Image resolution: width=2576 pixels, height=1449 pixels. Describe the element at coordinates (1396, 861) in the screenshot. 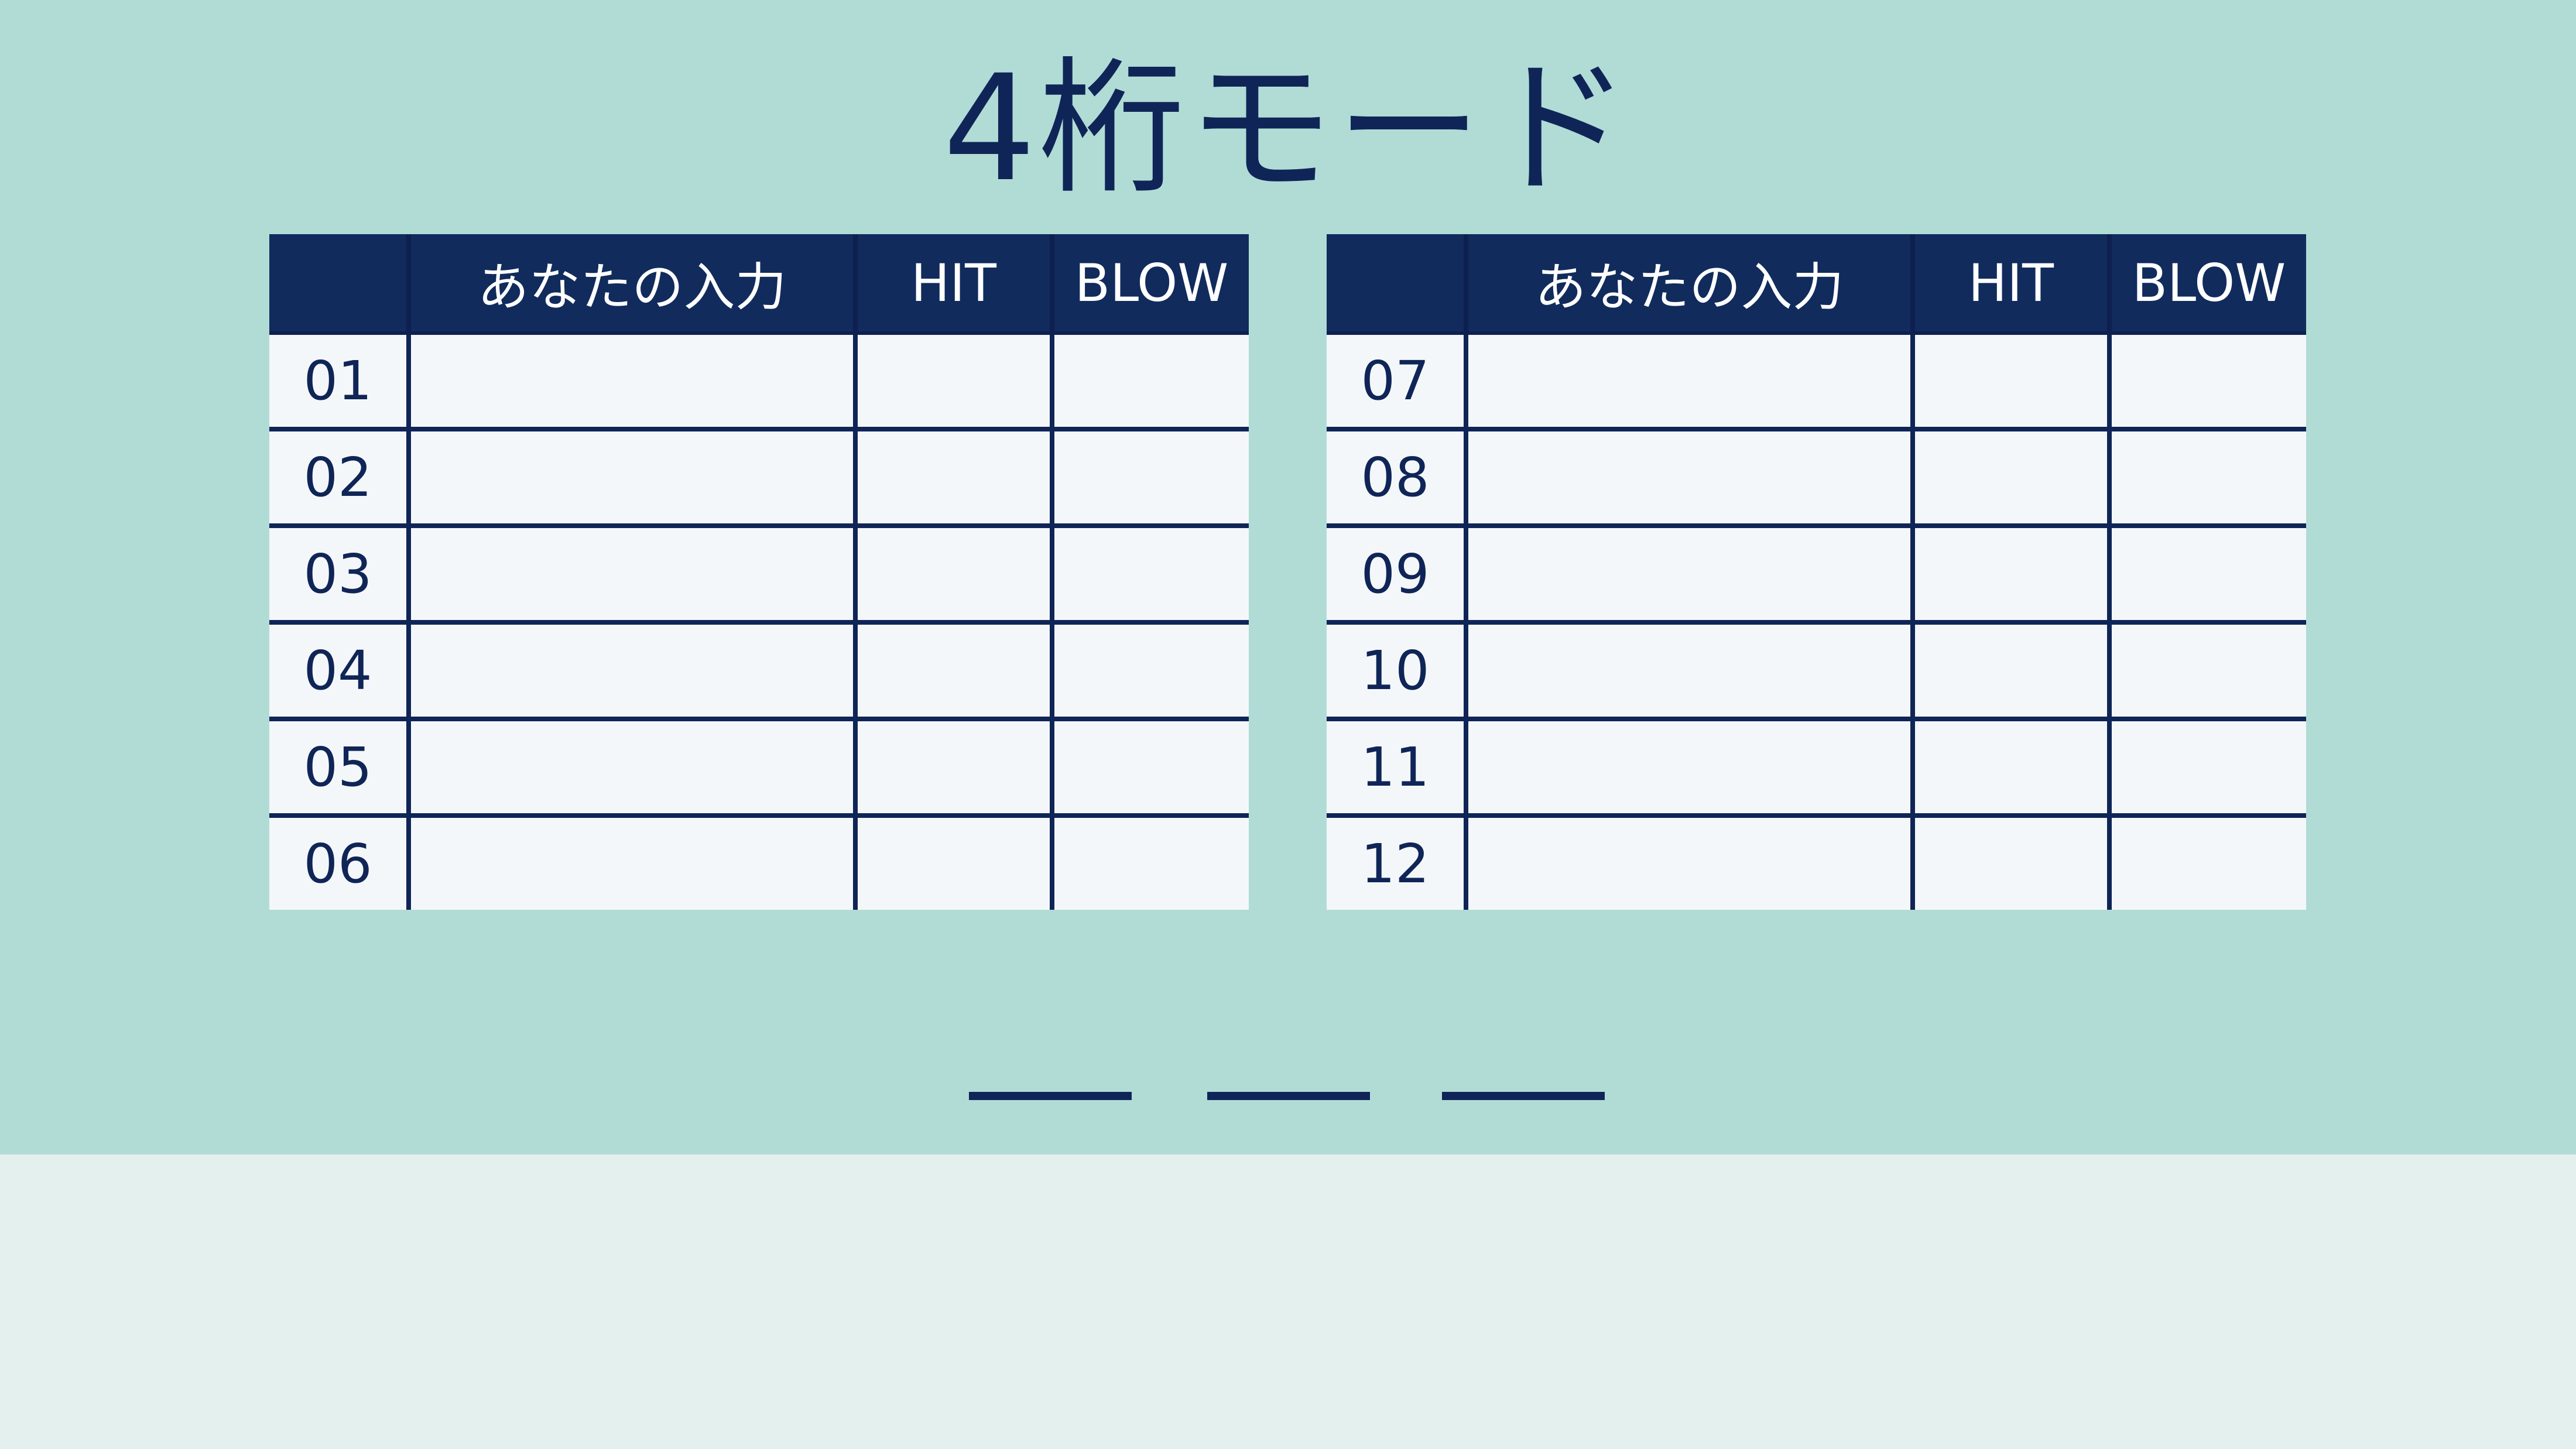

I see `row-number: 12` at that location.